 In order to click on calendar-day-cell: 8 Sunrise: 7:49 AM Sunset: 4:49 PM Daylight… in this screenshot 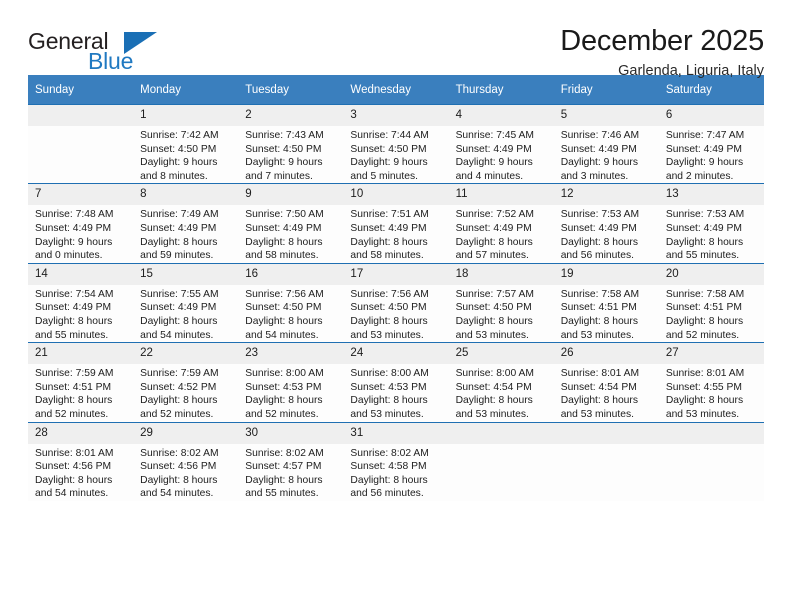, I will do `click(186, 223)`.